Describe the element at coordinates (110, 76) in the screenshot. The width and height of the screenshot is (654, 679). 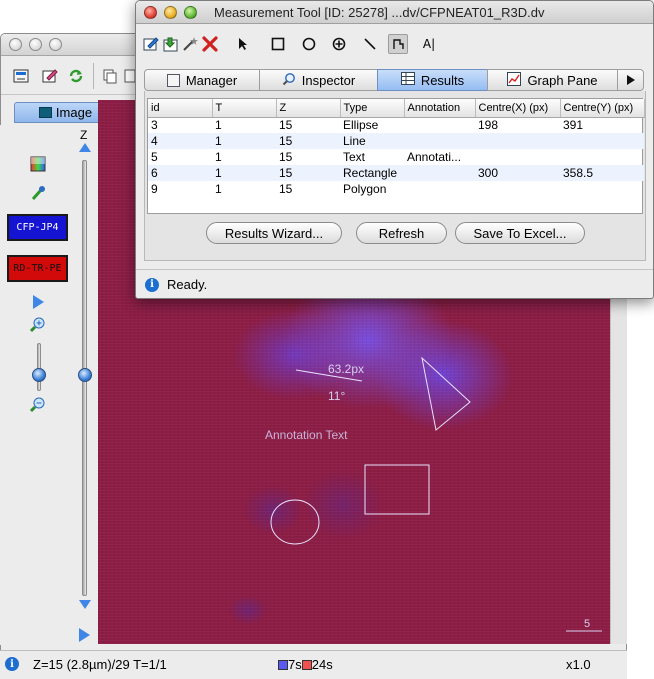
I see `viewer-copy-icon` at that location.